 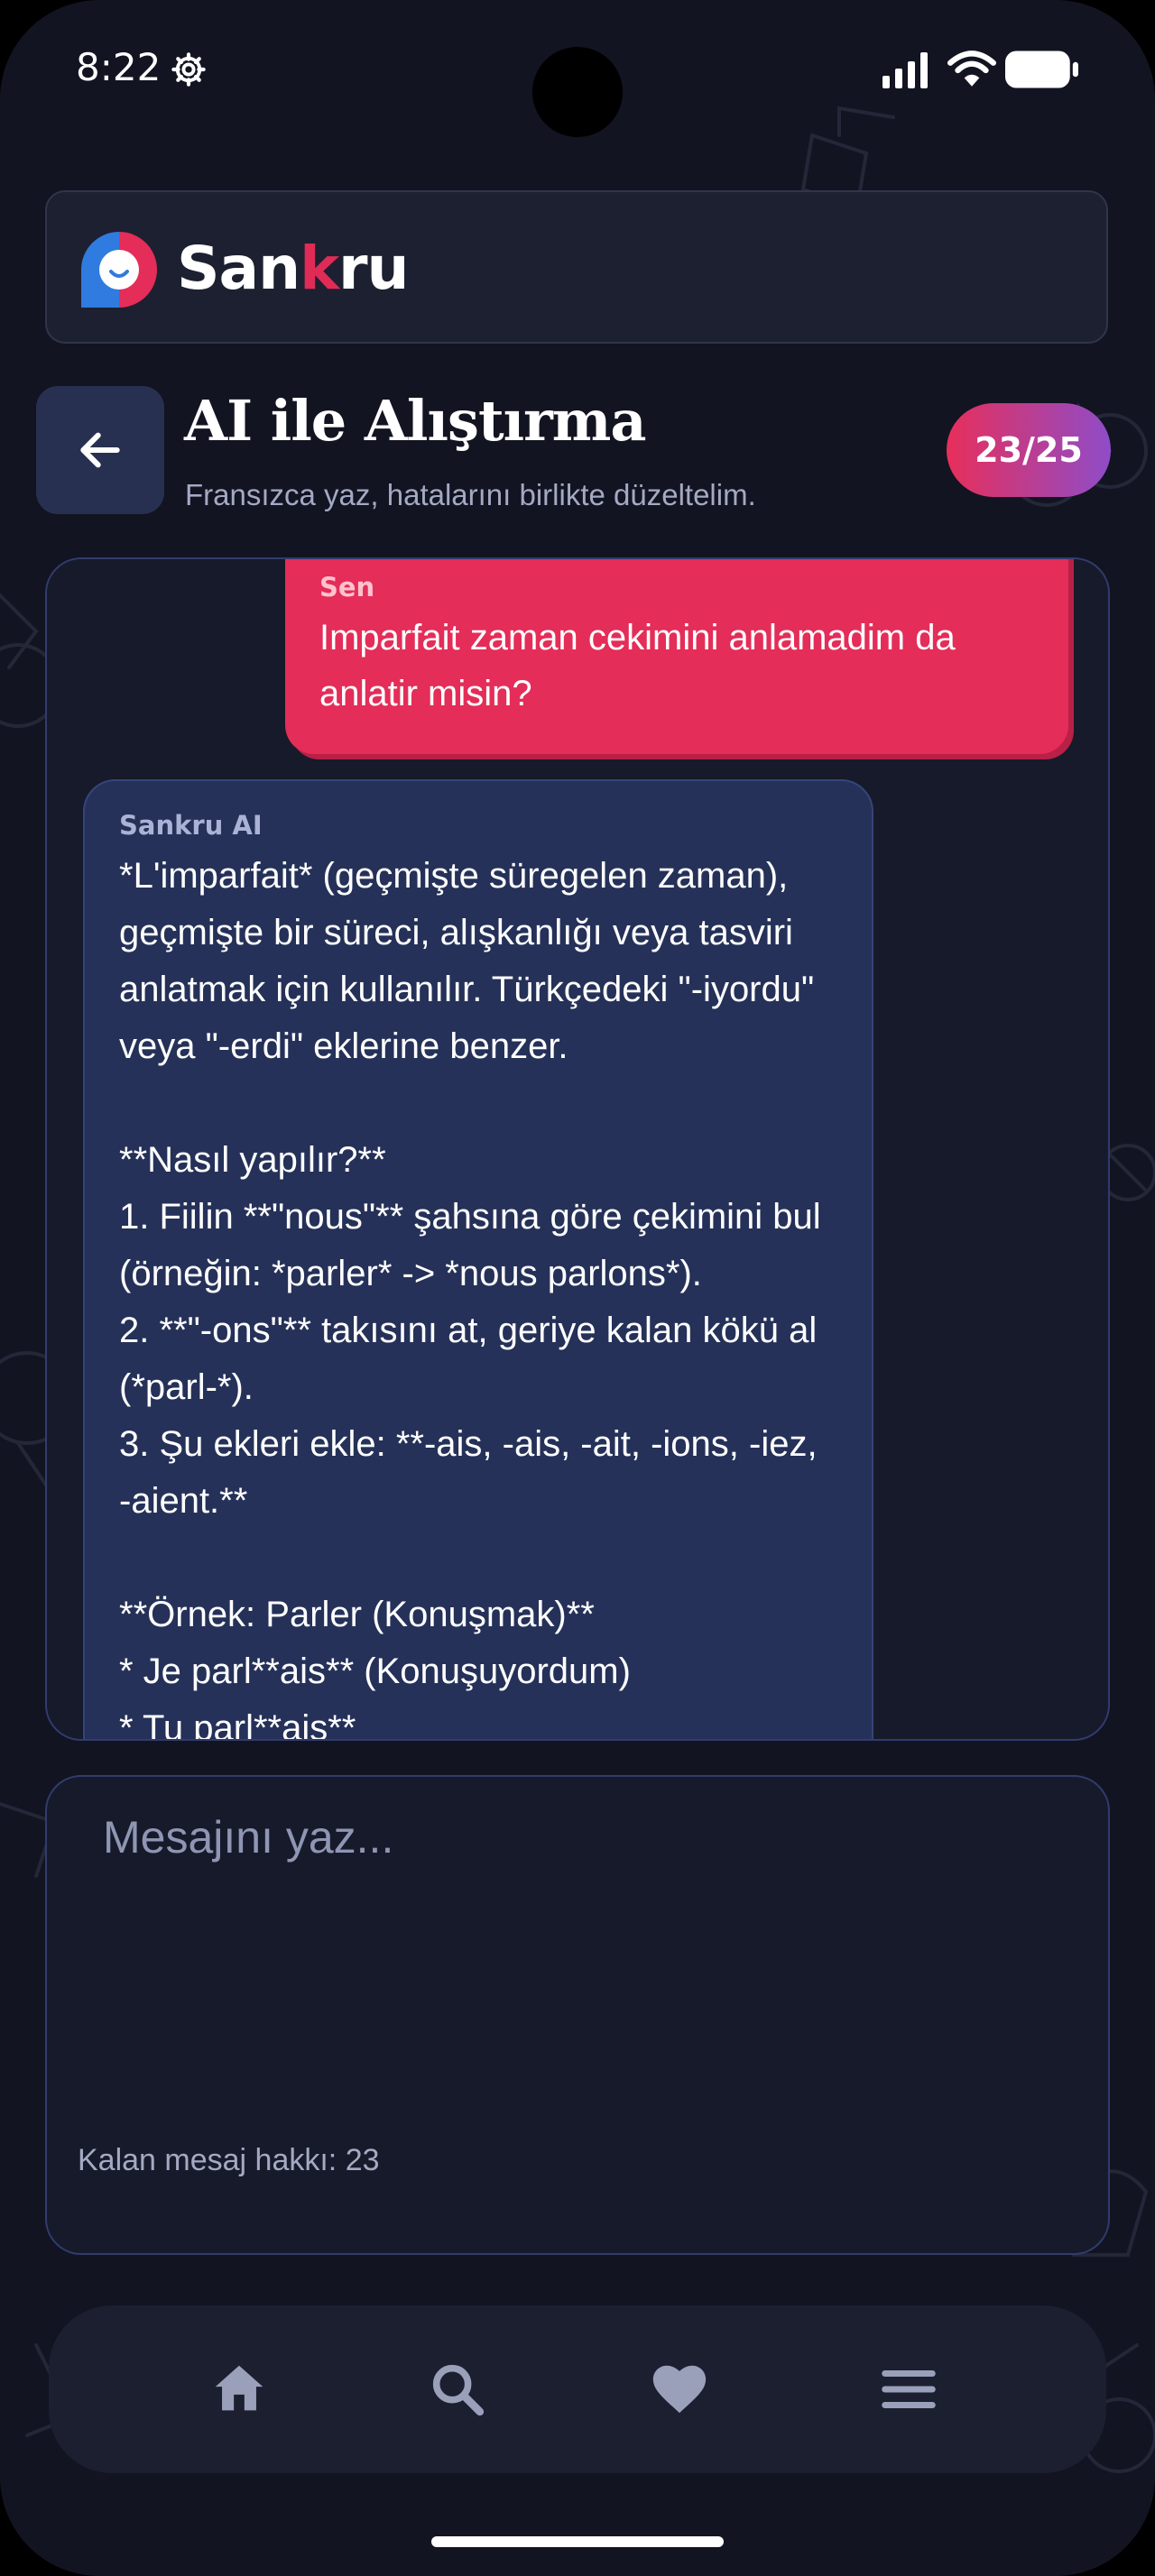 I want to click on arrow-left-icon, so click(x=100, y=450).